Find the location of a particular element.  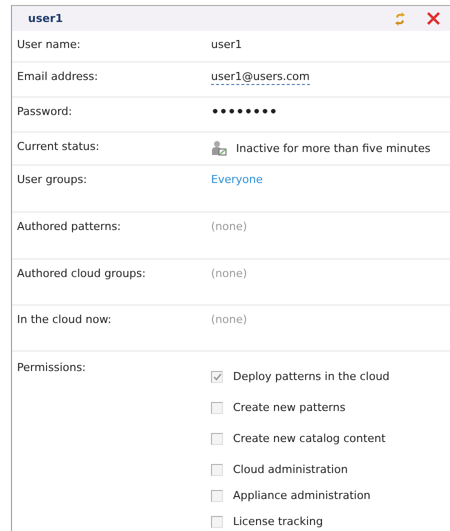

permission-label: Create new patterns is located at coordinates (289, 407).